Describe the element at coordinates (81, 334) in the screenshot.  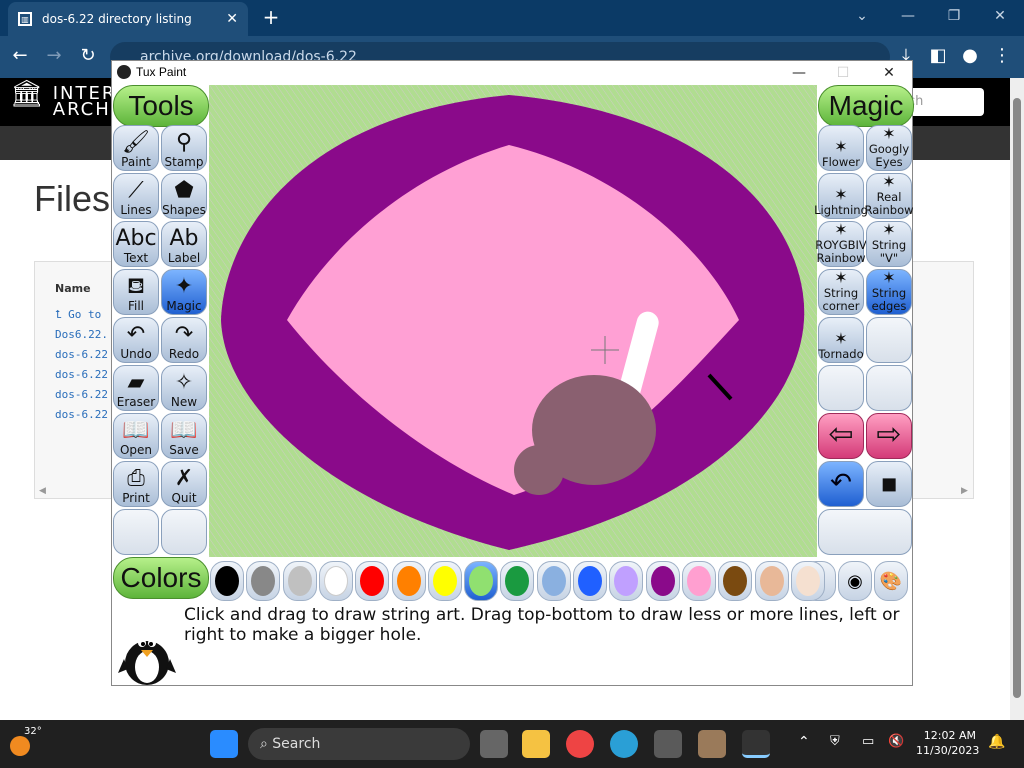
I see `table-row: Dos6.22.` at that location.